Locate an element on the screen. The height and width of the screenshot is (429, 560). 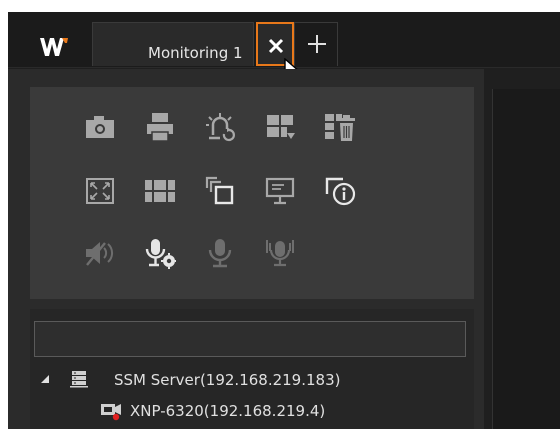
layout-menu-button is located at coordinates (280, 127).